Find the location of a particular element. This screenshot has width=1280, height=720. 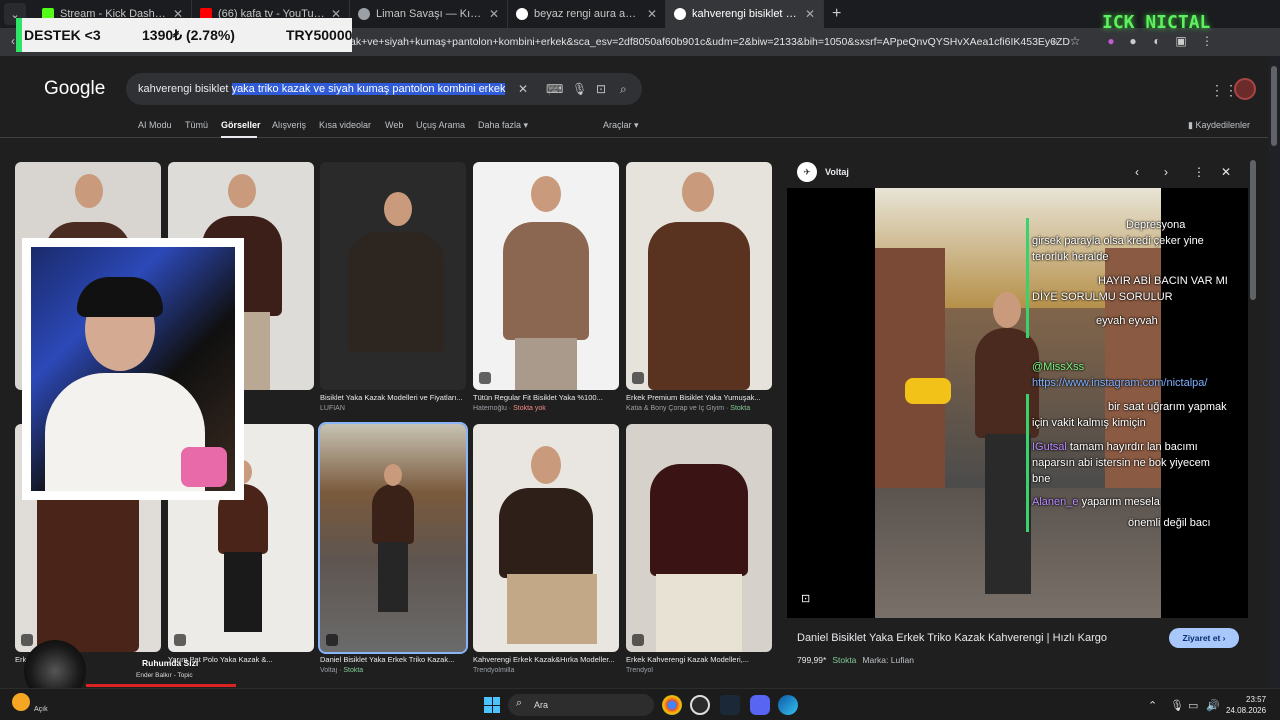

search-icon: ⌕ is located at coordinates (623, 89).